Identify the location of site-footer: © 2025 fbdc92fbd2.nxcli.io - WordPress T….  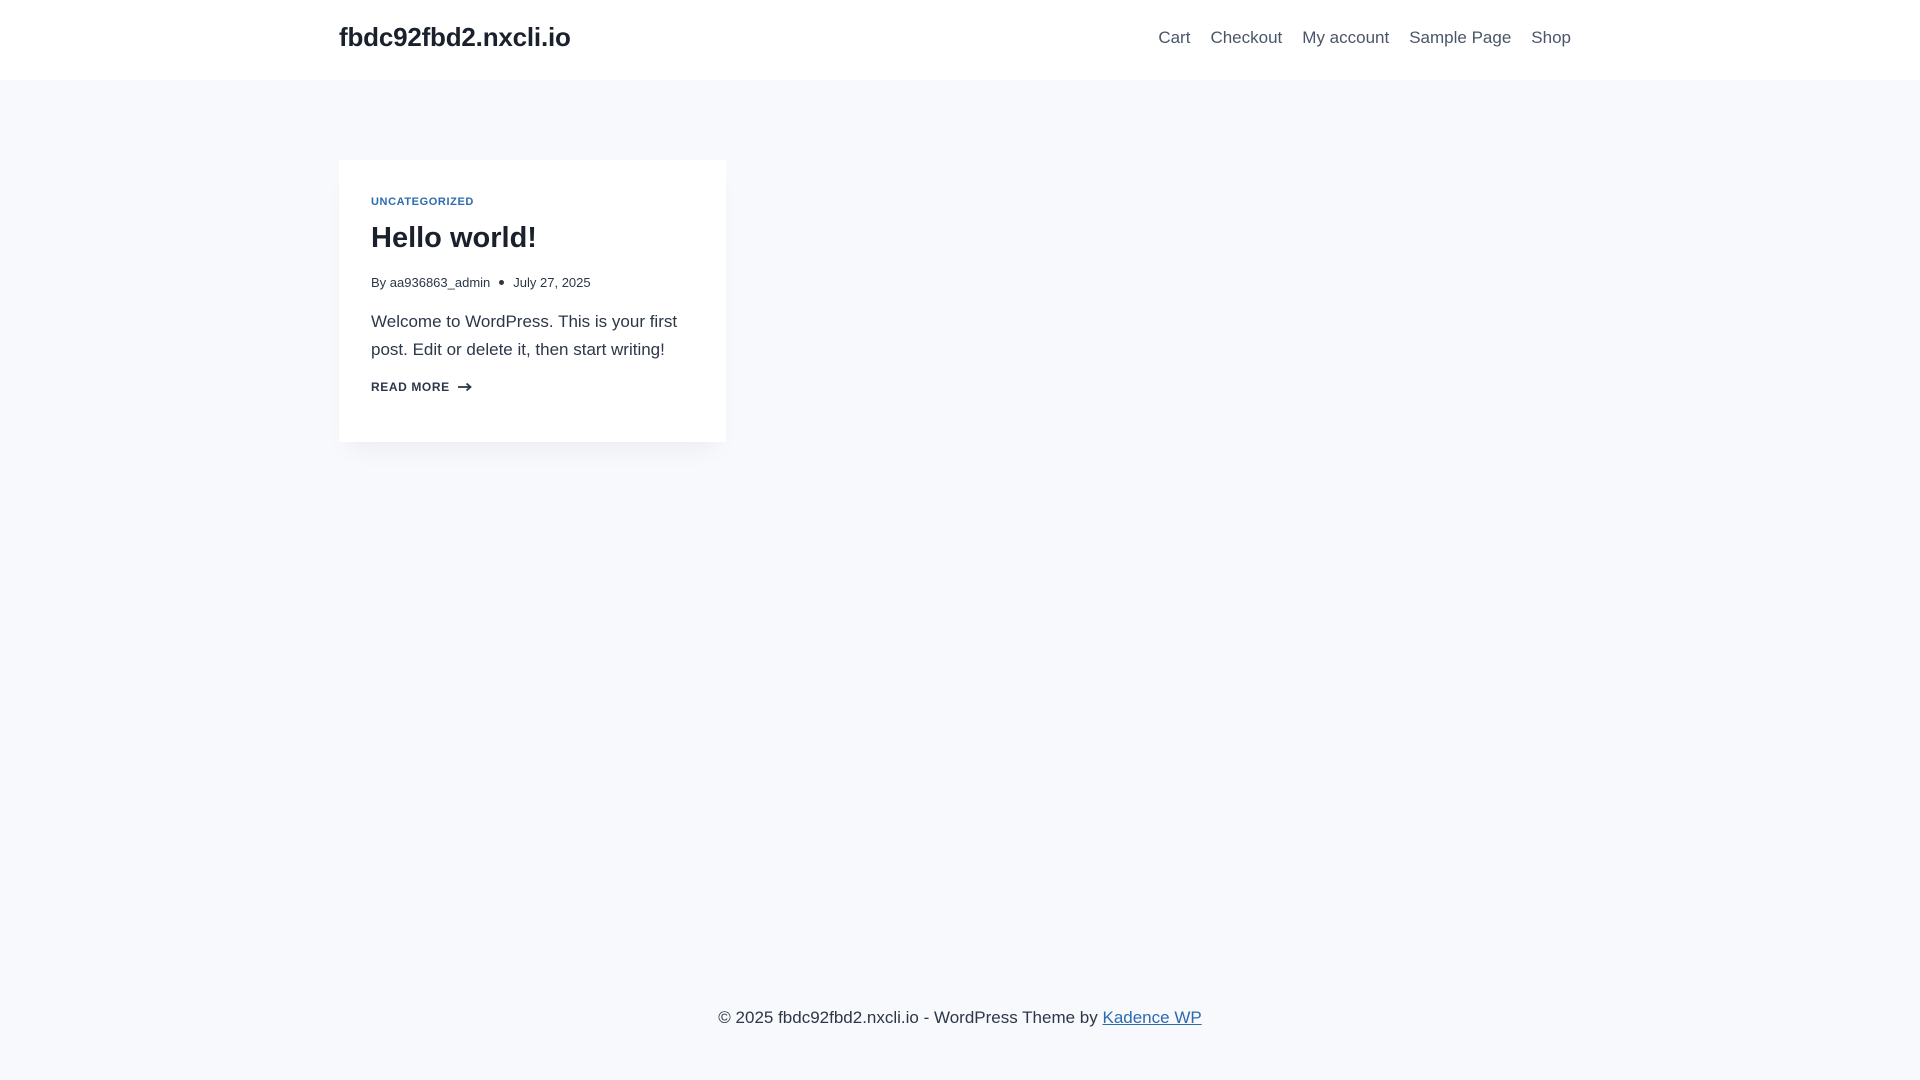
(960, 1018).